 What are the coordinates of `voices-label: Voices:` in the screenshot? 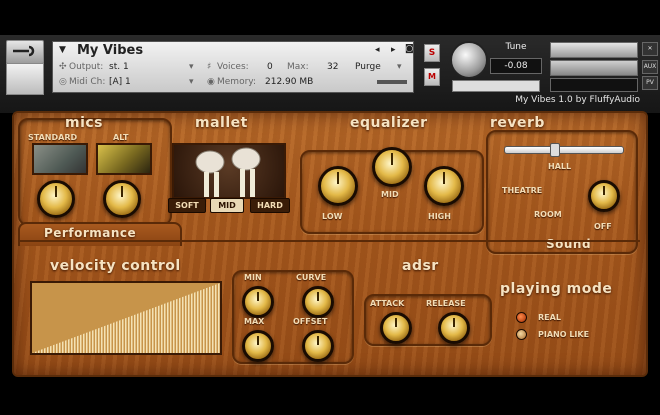 It's located at (233, 67).